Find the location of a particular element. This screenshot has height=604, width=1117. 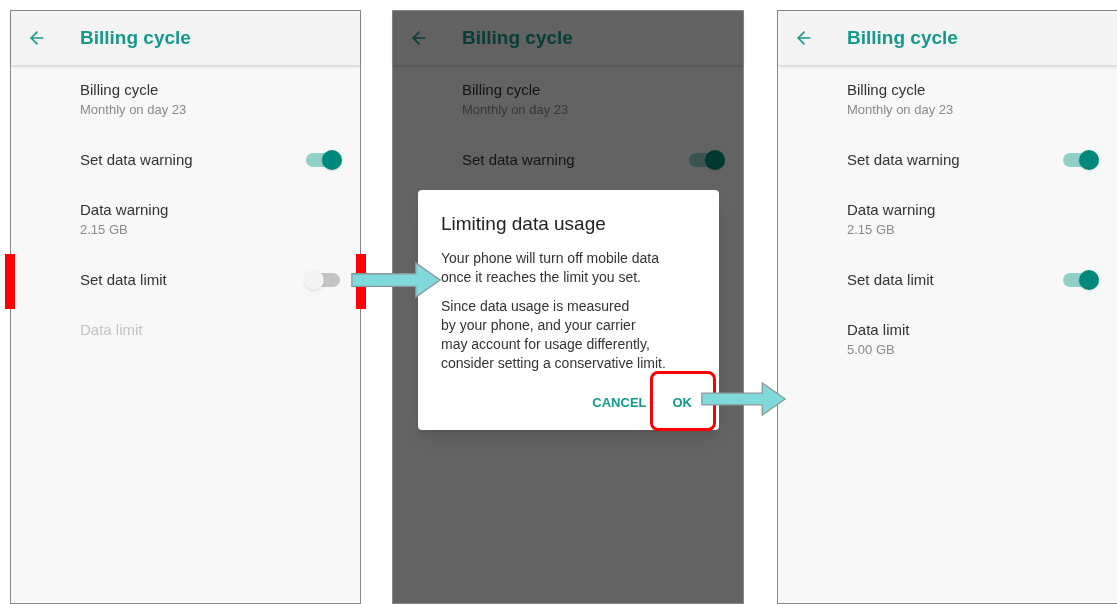

dialog-message: Since data usage is measured by your phone, and your carrier may account for usage differently, consider setting a conservative limit. is located at coordinates (554, 334).